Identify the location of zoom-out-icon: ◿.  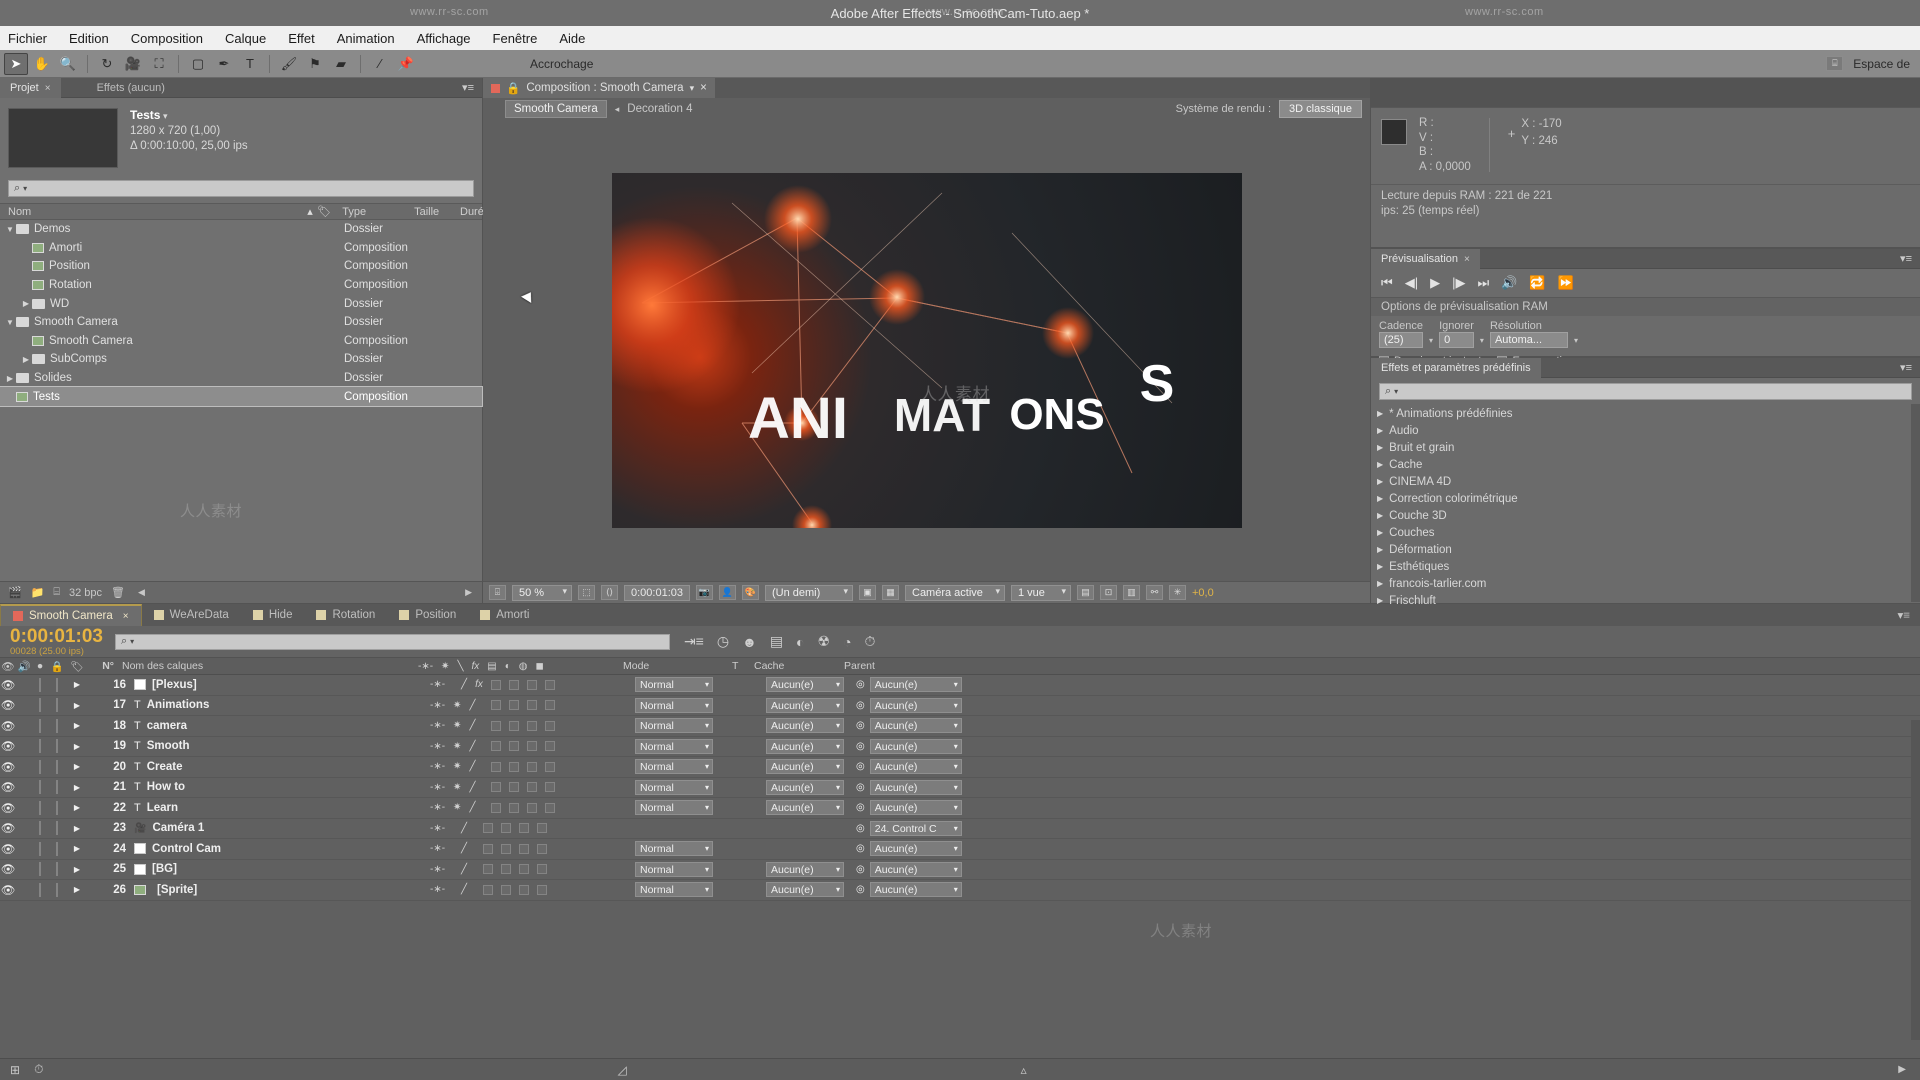
(621, 1070).